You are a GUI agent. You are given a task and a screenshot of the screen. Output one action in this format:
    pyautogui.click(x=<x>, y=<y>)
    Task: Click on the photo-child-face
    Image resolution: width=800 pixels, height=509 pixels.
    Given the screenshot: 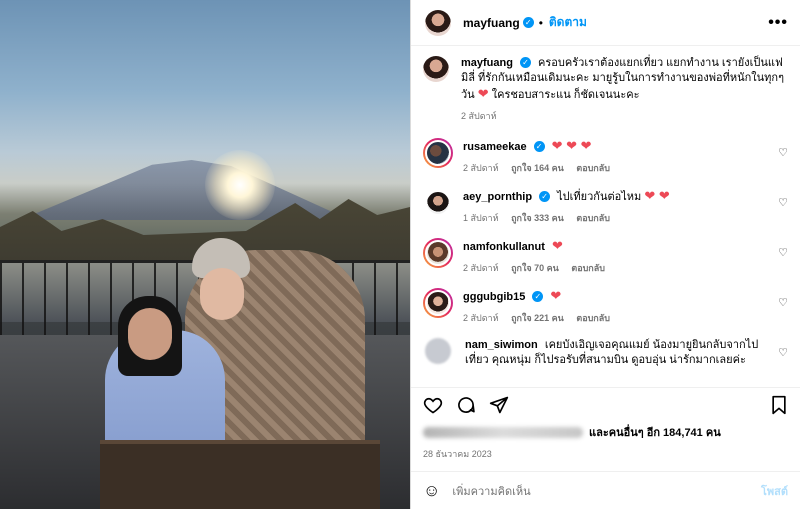 What is the action you would take?
    pyautogui.click(x=150, y=334)
    